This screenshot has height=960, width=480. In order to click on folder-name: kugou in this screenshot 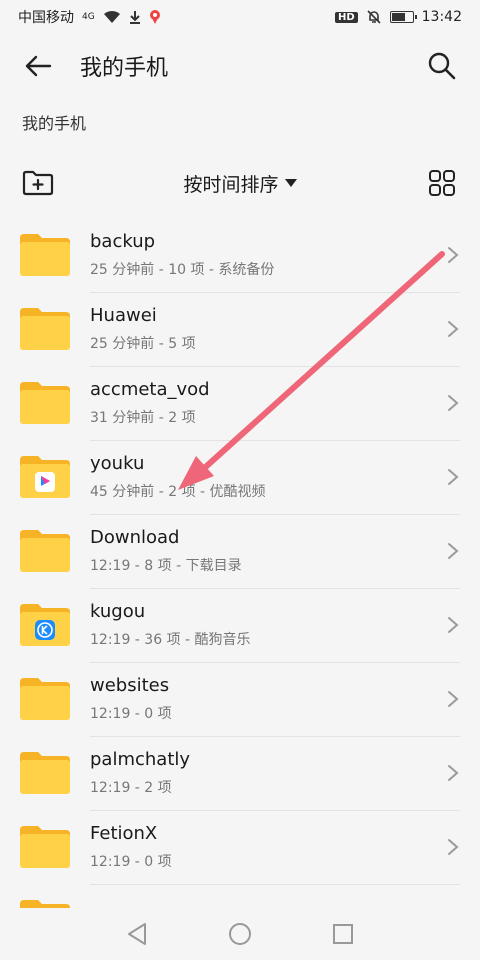, I will do `click(118, 611)`.